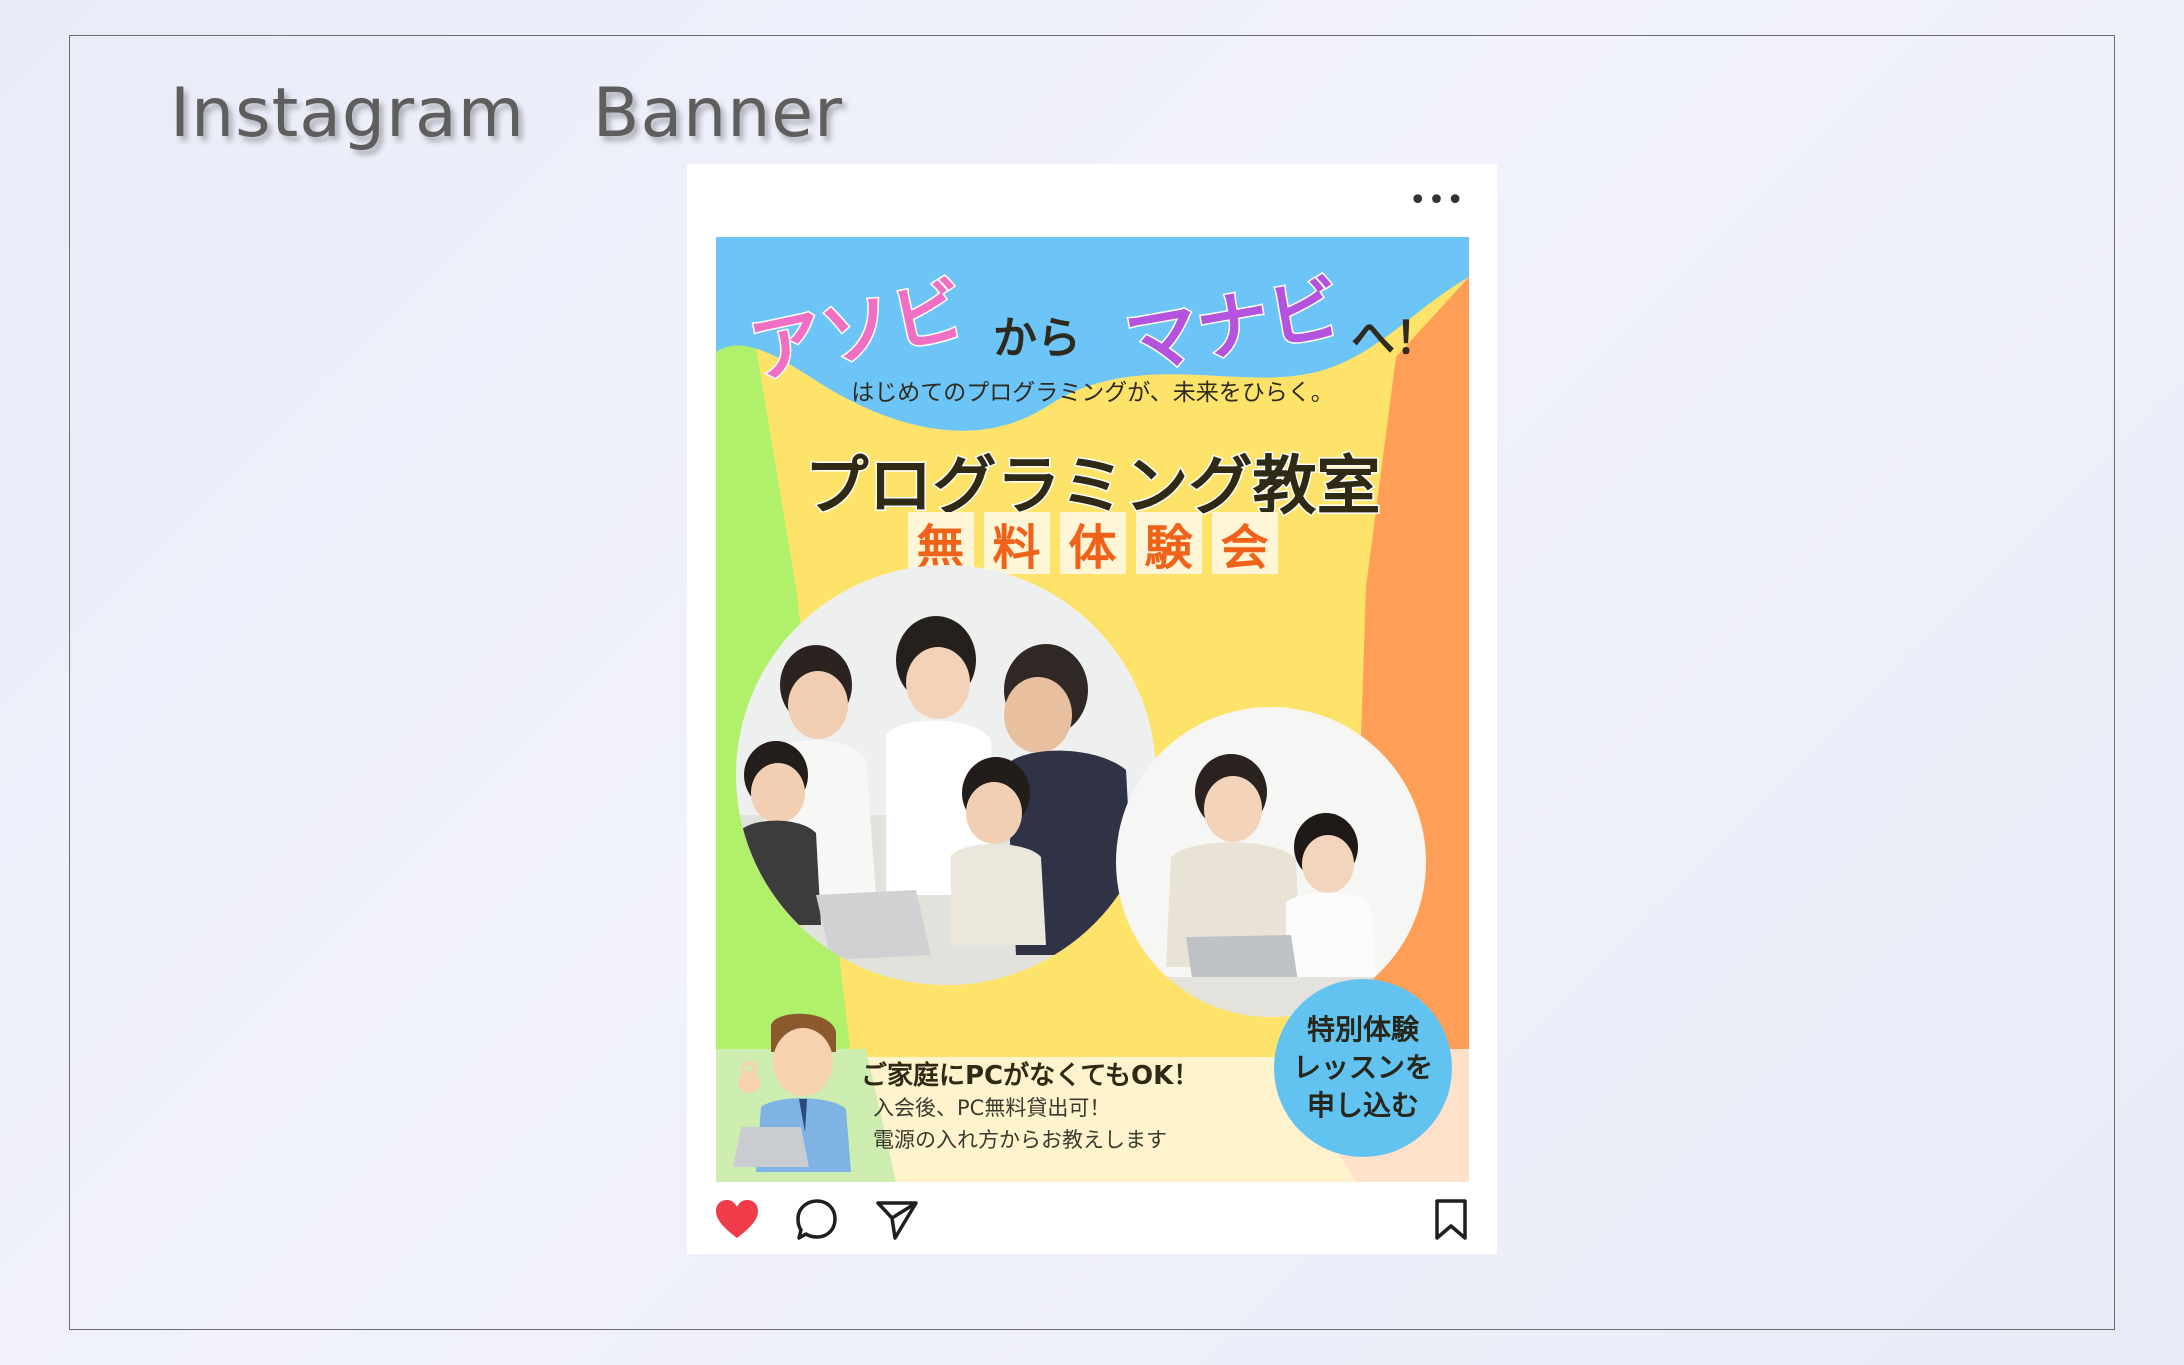 This screenshot has width=2184, height=1365. I want to click on badge-line: レッスンを, so click(1362, 1067).